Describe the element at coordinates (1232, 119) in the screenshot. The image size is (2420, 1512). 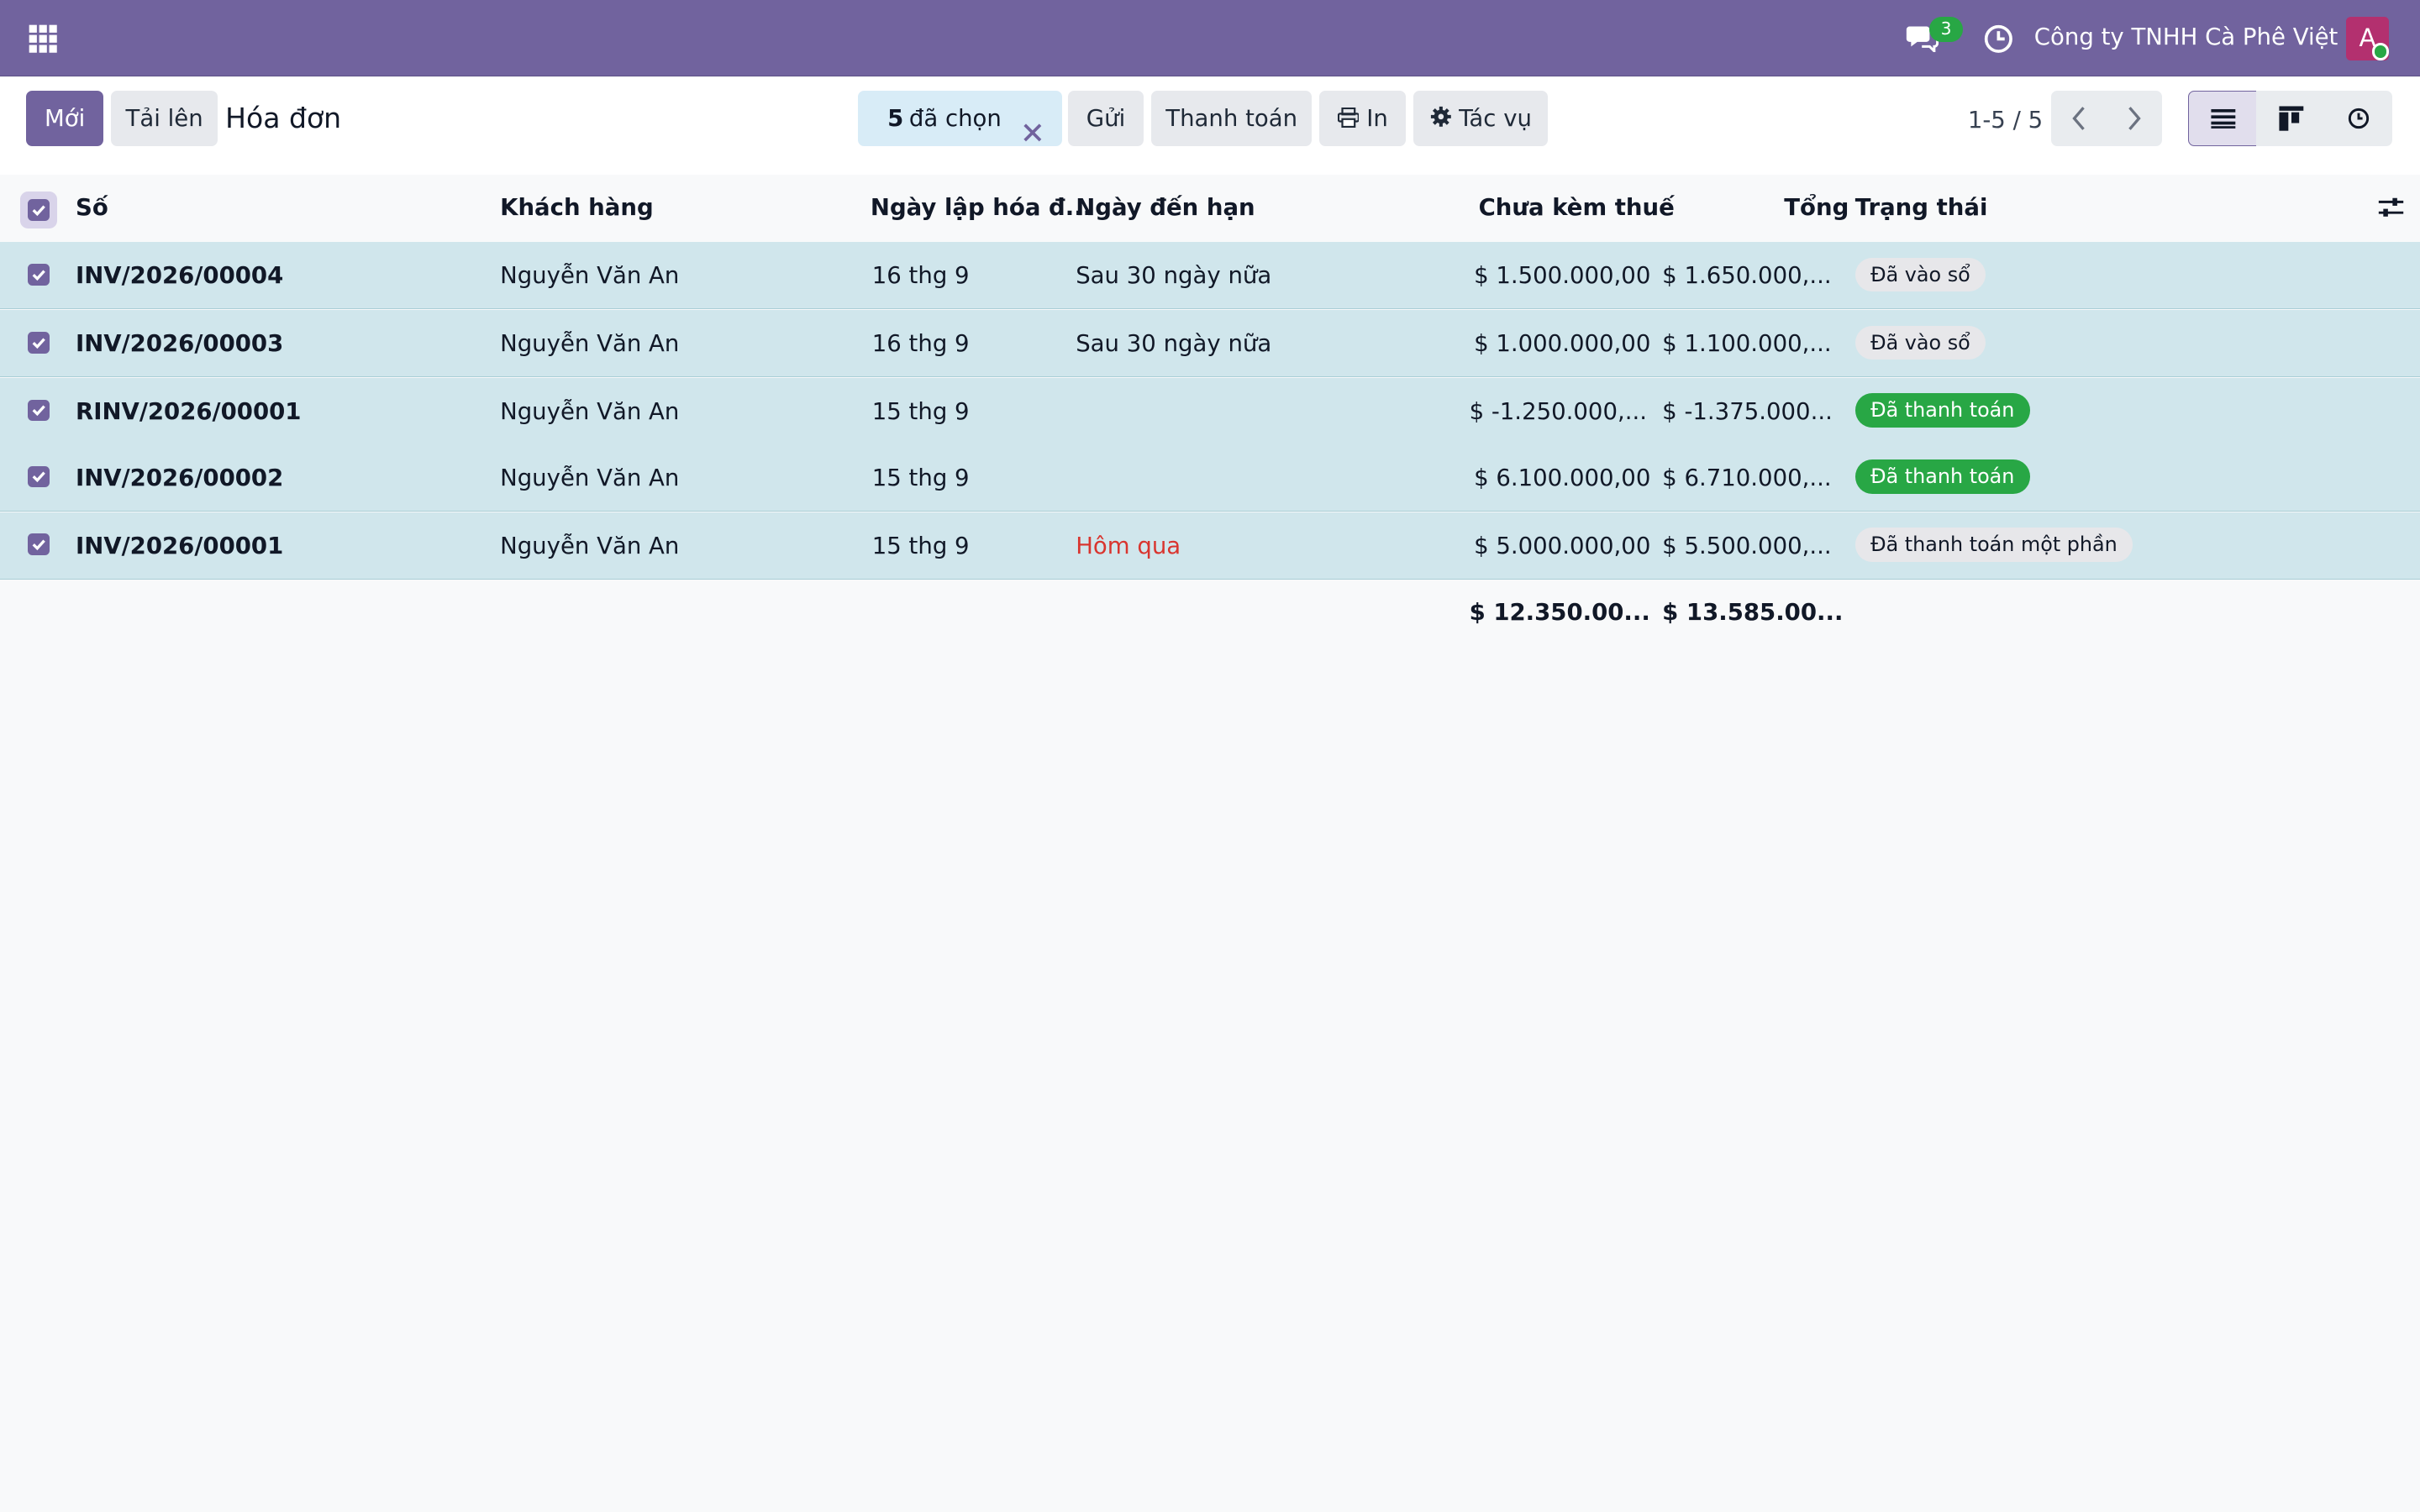
I see `payment-button: Thanh toán` at that location.